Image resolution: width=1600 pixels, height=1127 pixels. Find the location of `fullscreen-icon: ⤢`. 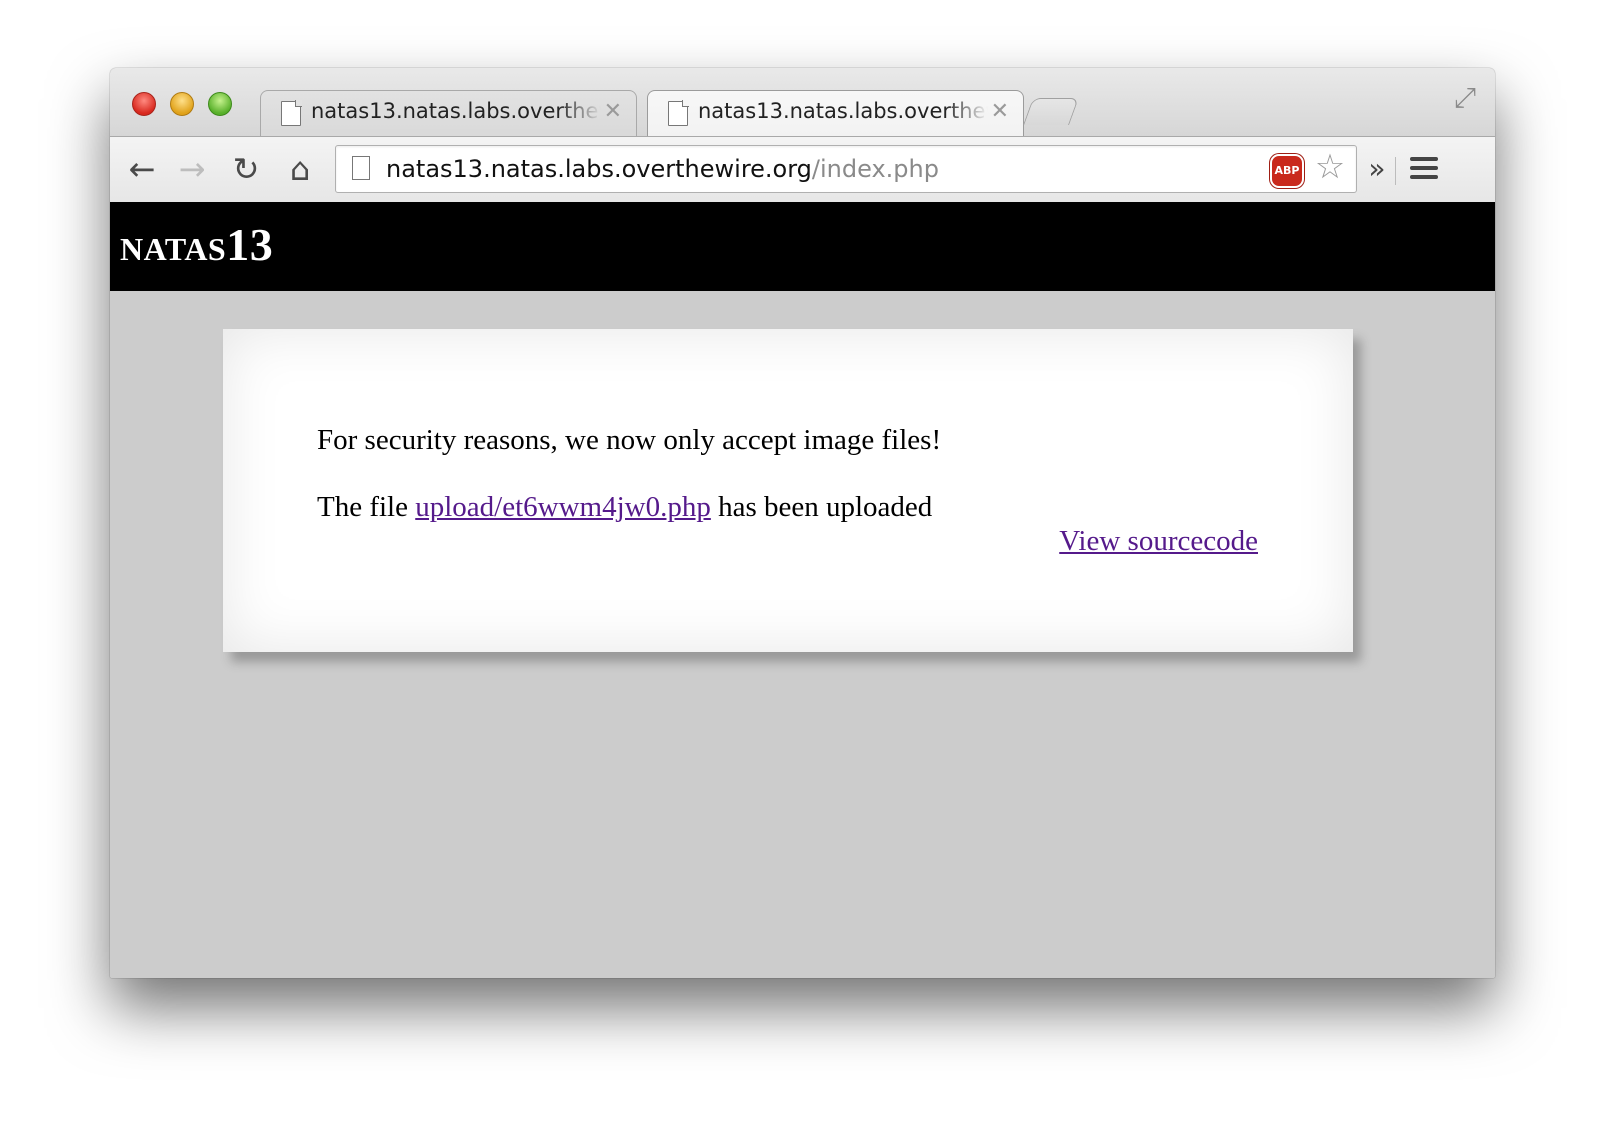

fullscreen-icon: ⤢ is located at coordinates (1465, 98).